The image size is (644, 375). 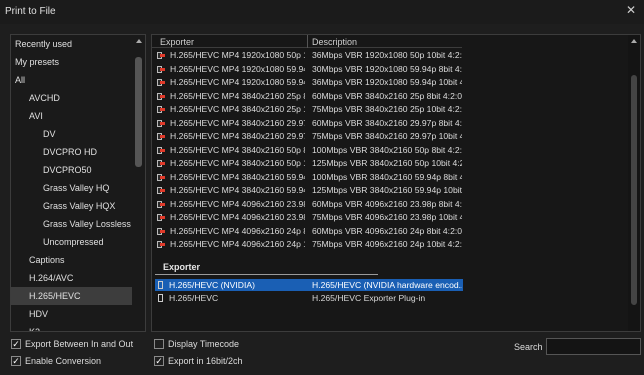 I want to click on preset-description: 100Mbps VBR 3840x2160 50p 8bit 4:2:0, so click(x=387, y=149).